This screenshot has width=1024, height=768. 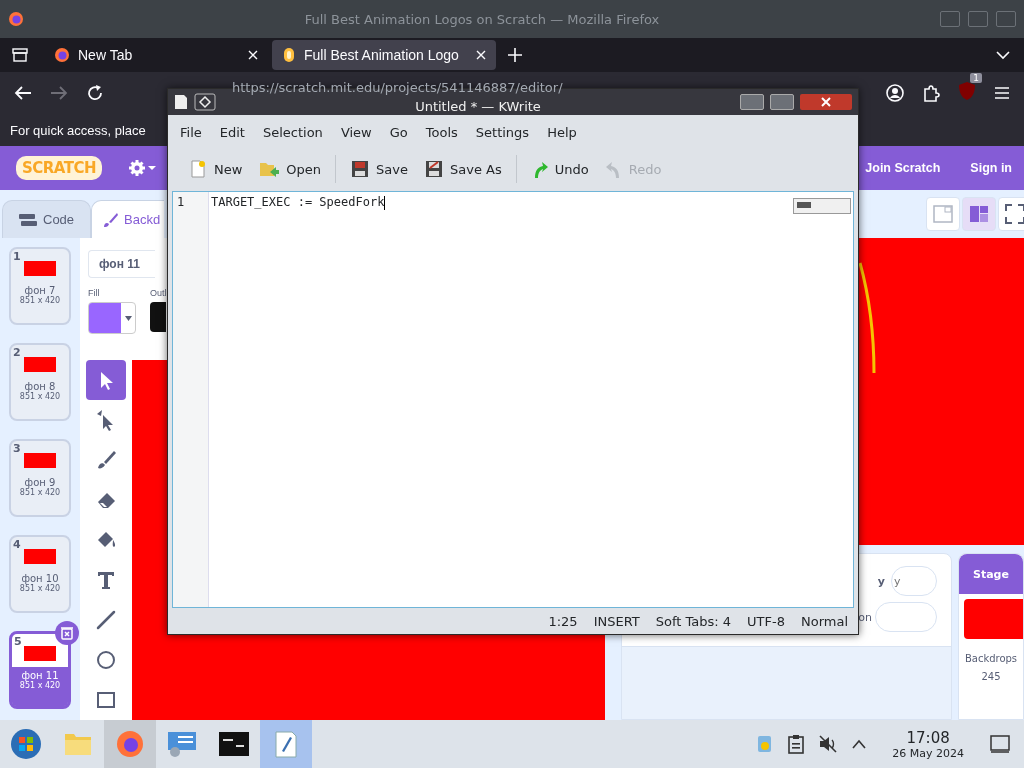 What do you see at coordinates (142, 168) in the screenshot?
I see `gear-icon` at bounding box center [142, 168].